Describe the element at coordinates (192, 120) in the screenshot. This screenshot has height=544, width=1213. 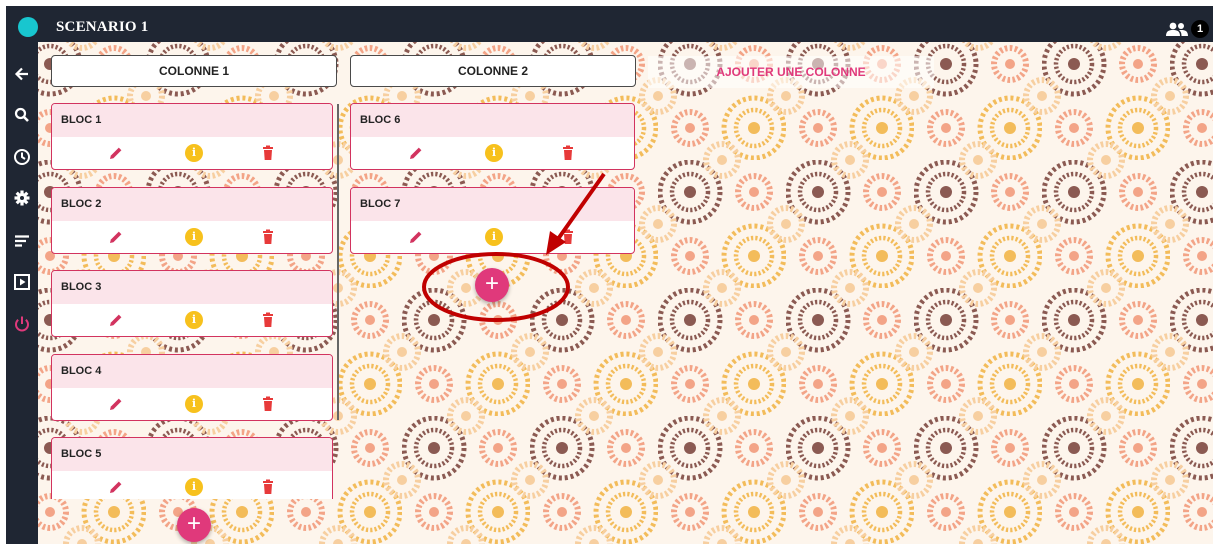
I see `bloc-title: BLOC 1` at that location.